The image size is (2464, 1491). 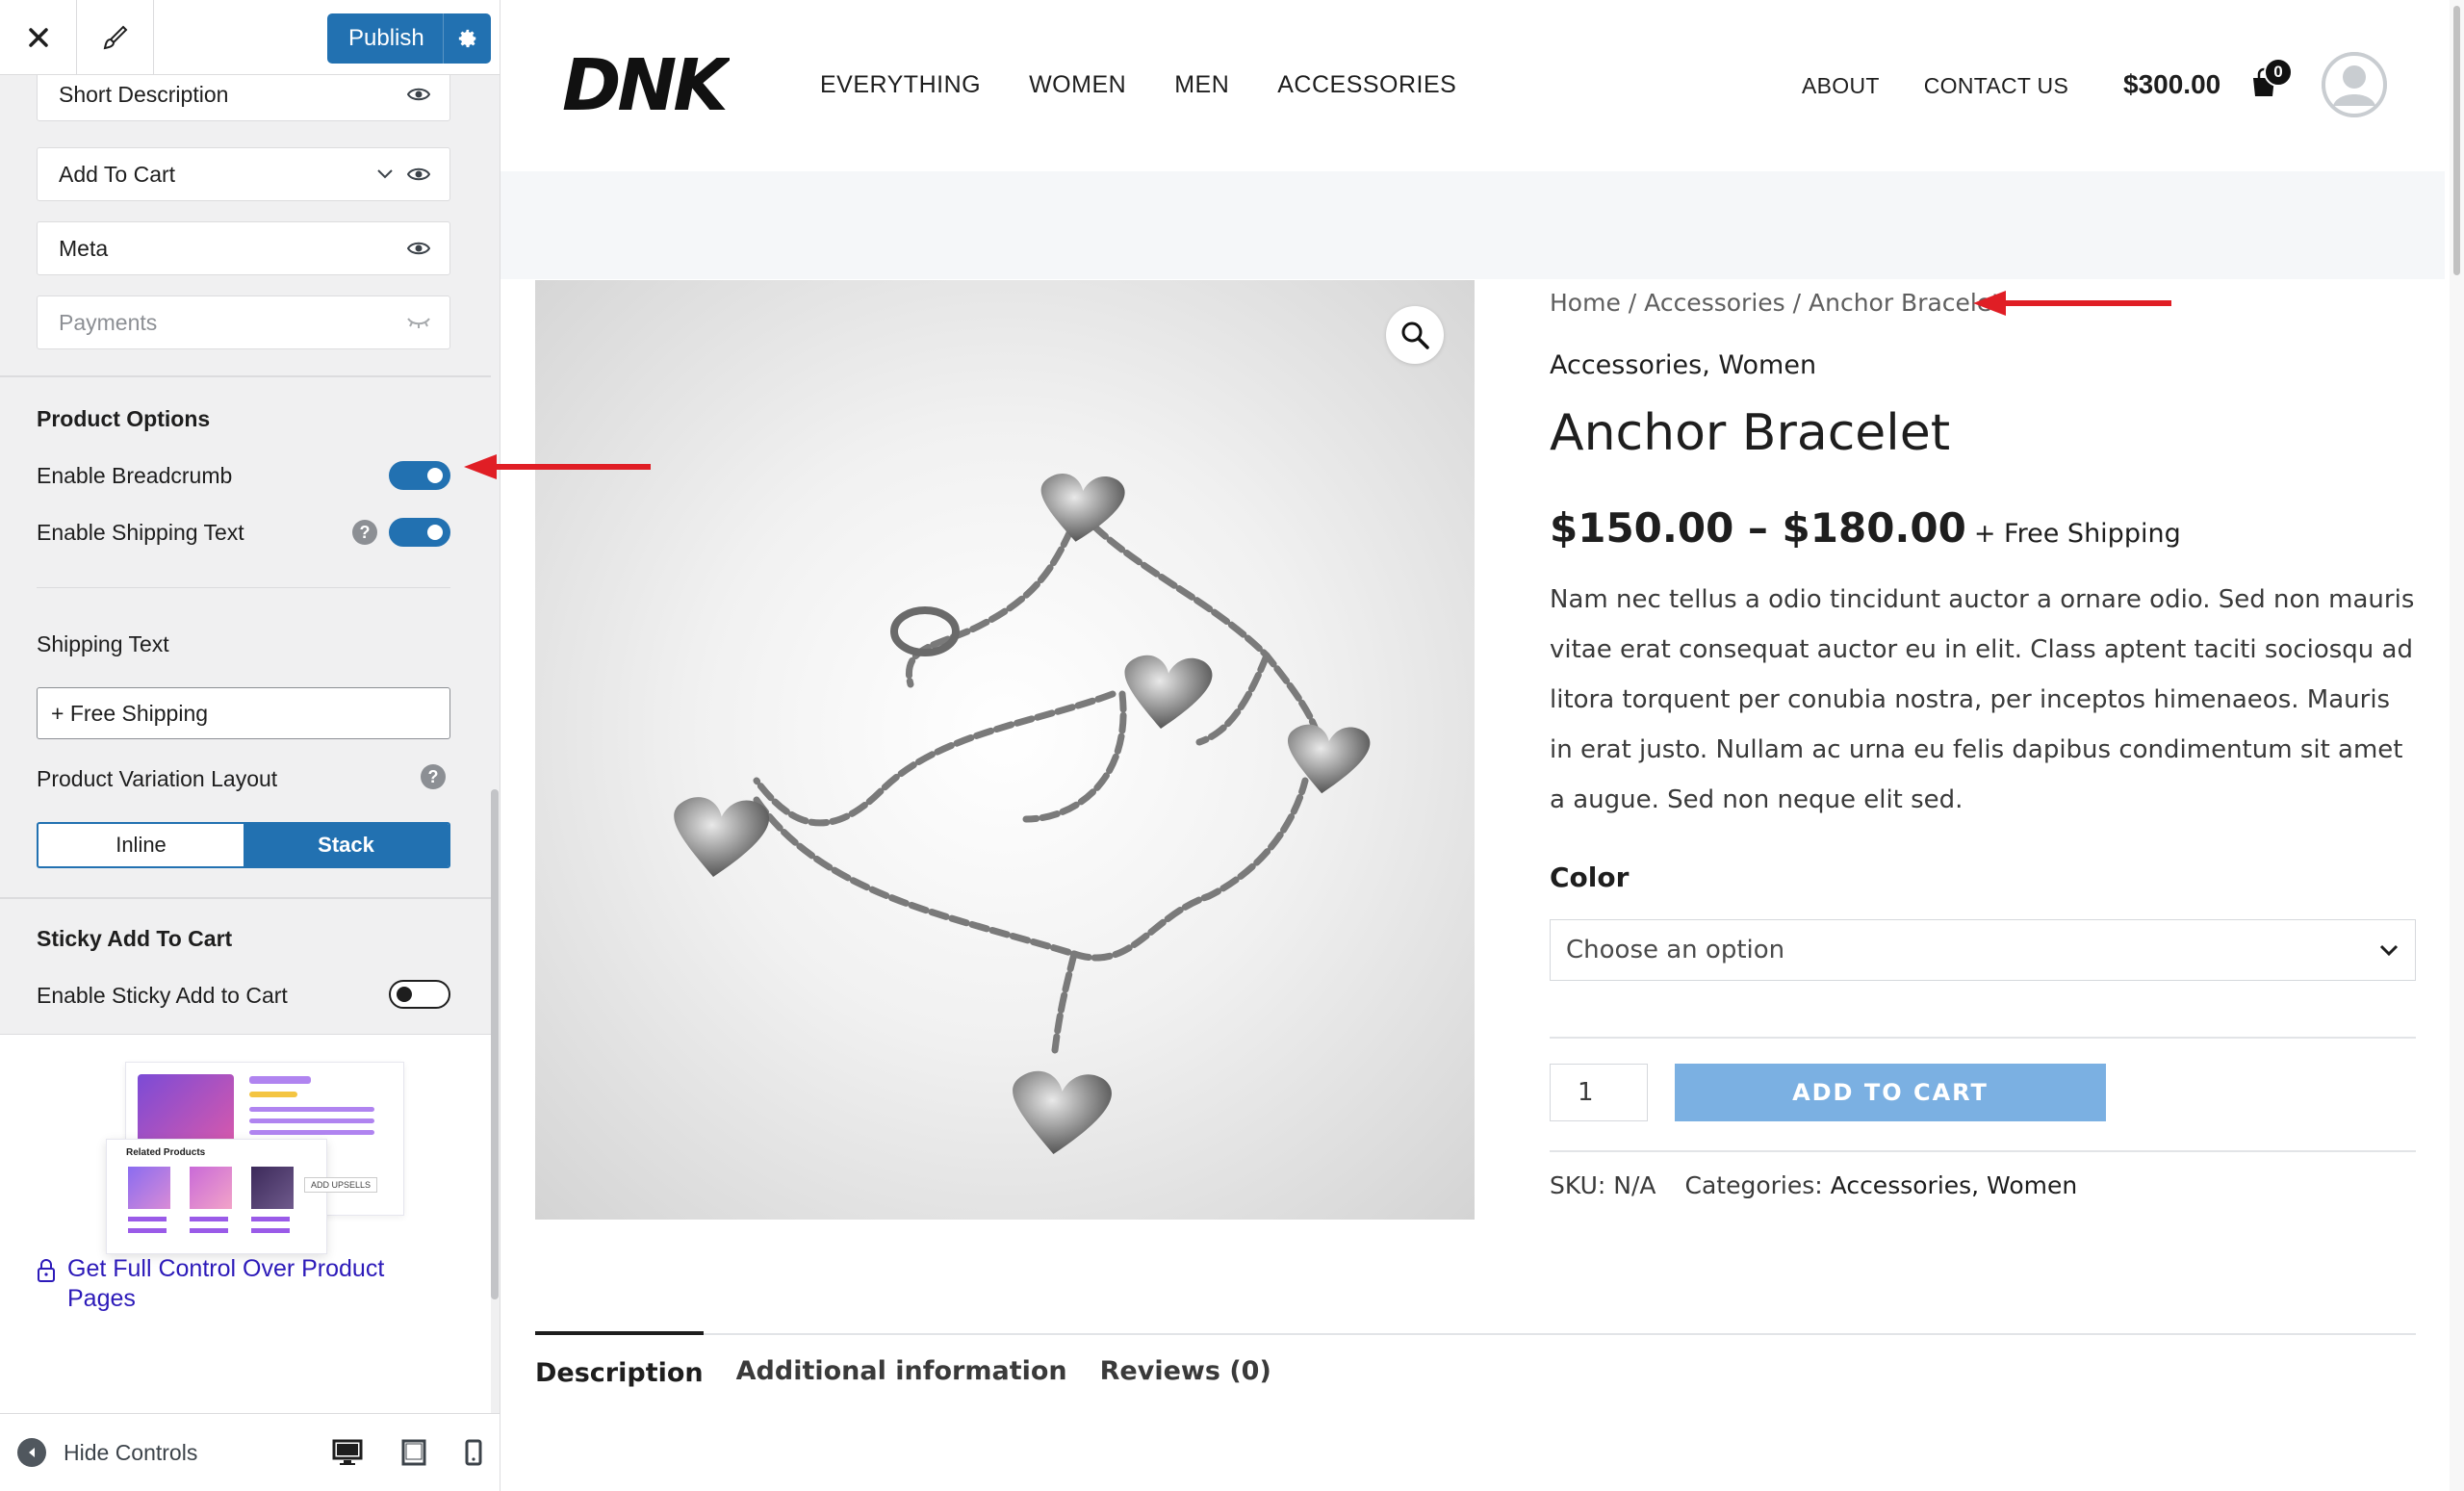 What do you see at coordinates (1366, 85) in the screenshot?
I see `nav-item-accessories: ACCESSORIES` at bounding box center [1366, 85].